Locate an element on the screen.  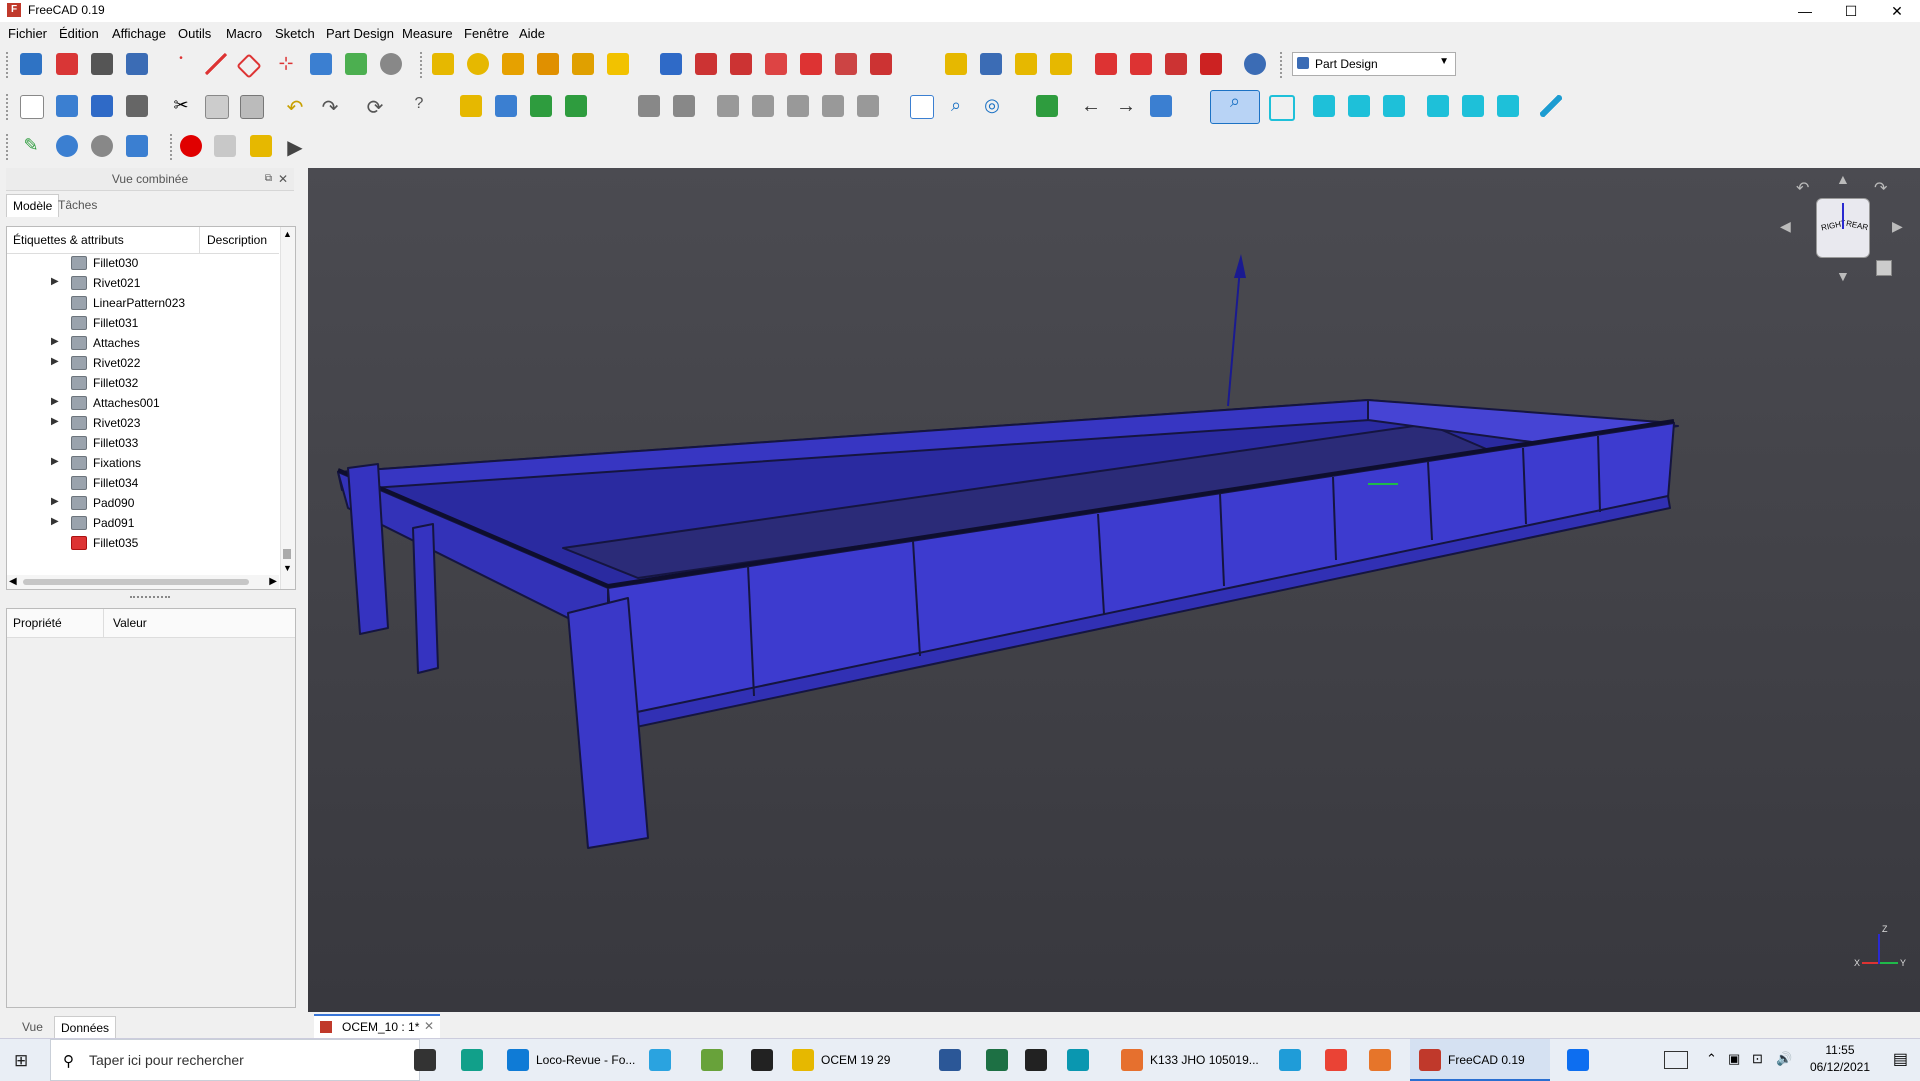
tree-item: Fillet035 is located at coordinates (143, 543).